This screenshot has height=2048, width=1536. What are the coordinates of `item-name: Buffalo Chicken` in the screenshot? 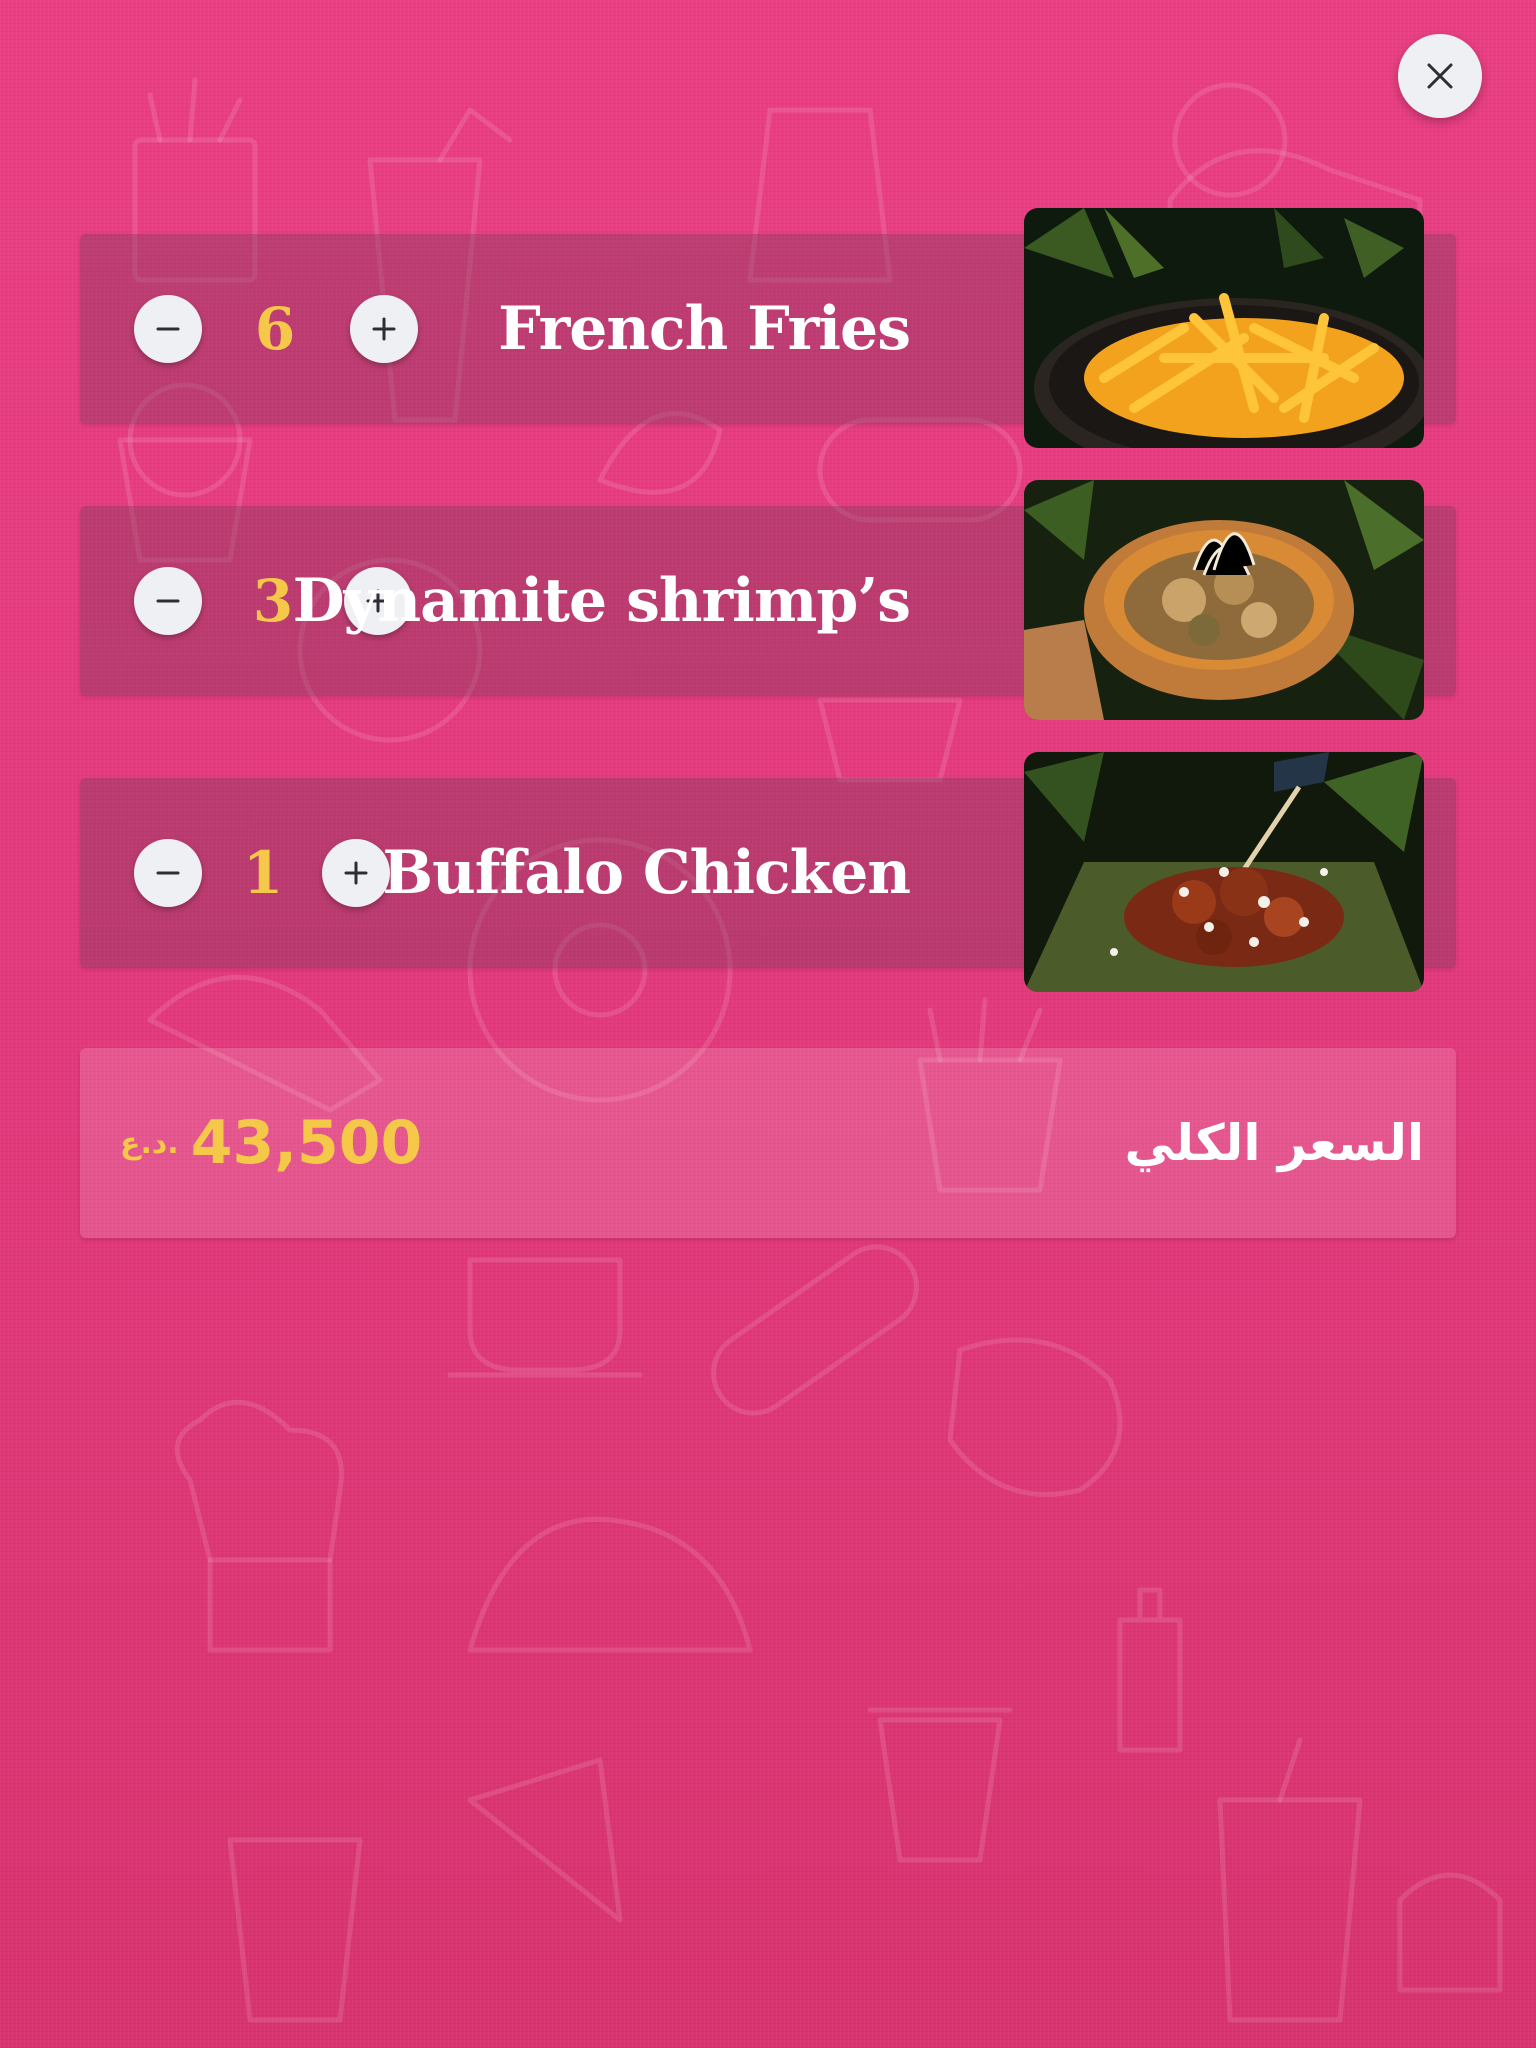 It's located at (646, 873).